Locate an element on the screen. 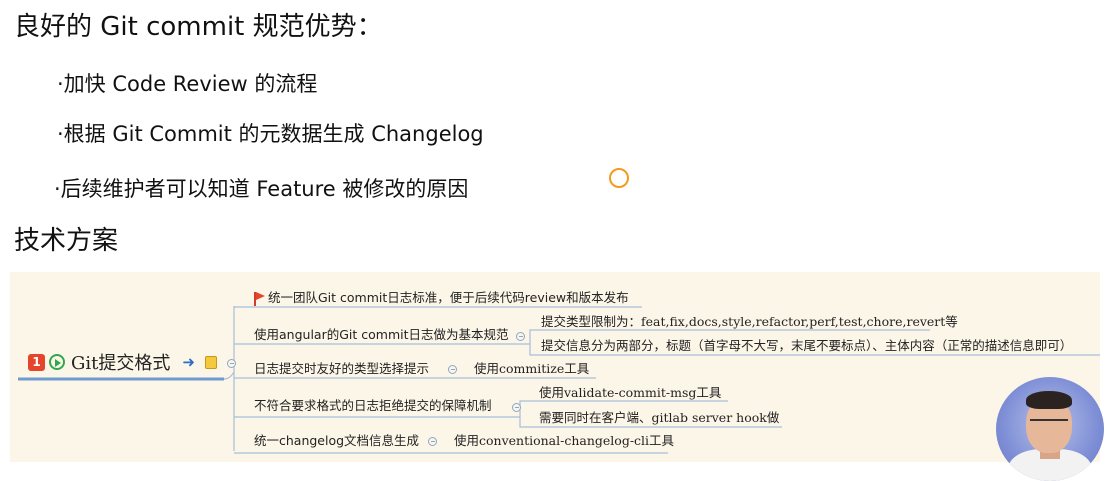  presenter-glasses is located at coordinates (1049, 424).